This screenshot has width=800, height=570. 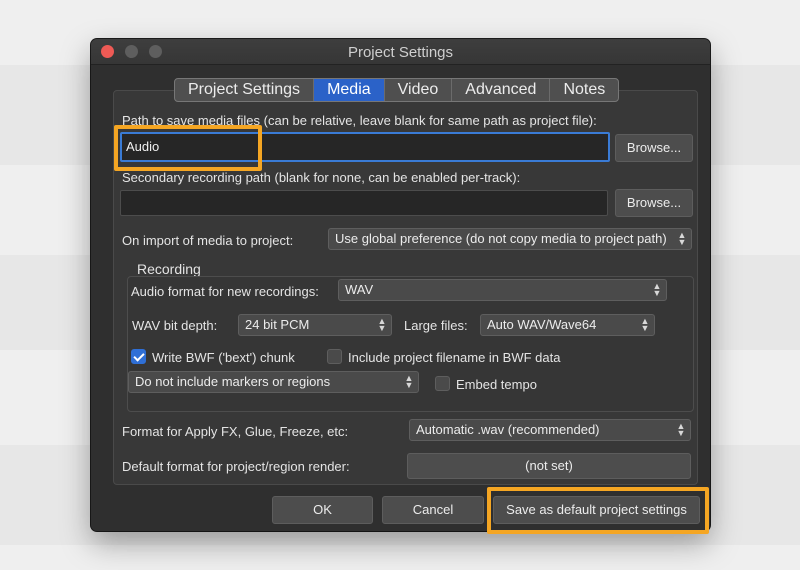 I want to click on bit-depth-label: WAV bit depth:, so click(x=175, y=325).